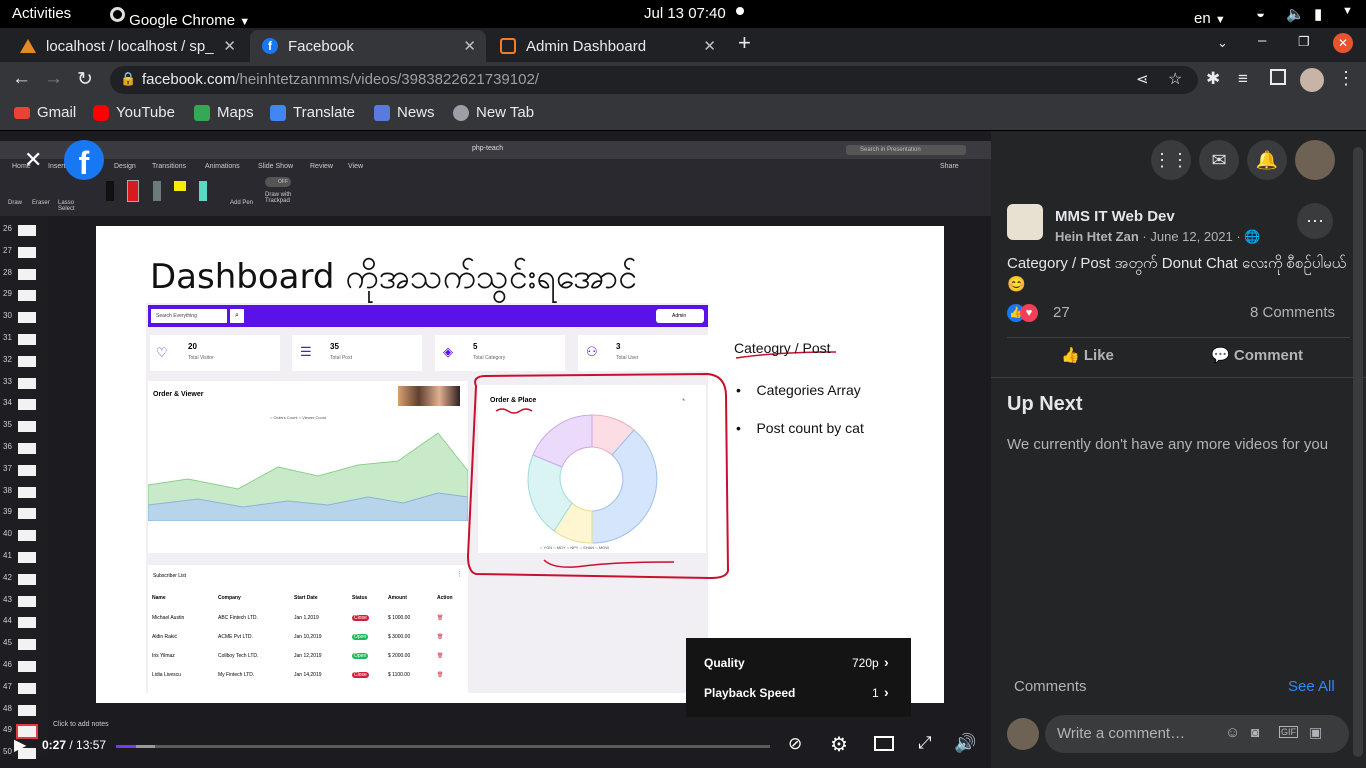 This screenshot has width=1366, height=768. What do you see at coordinates (782, 348) in the screenshot?
I see `annotation-title: Cateogry / Post` at bounding box center [782, 348].